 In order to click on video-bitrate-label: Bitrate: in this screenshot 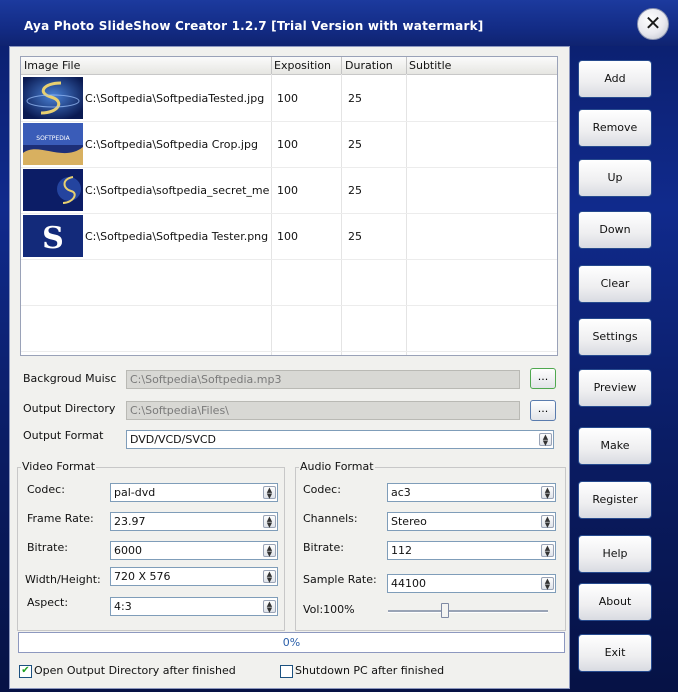, I will do `click(47, 547)`.